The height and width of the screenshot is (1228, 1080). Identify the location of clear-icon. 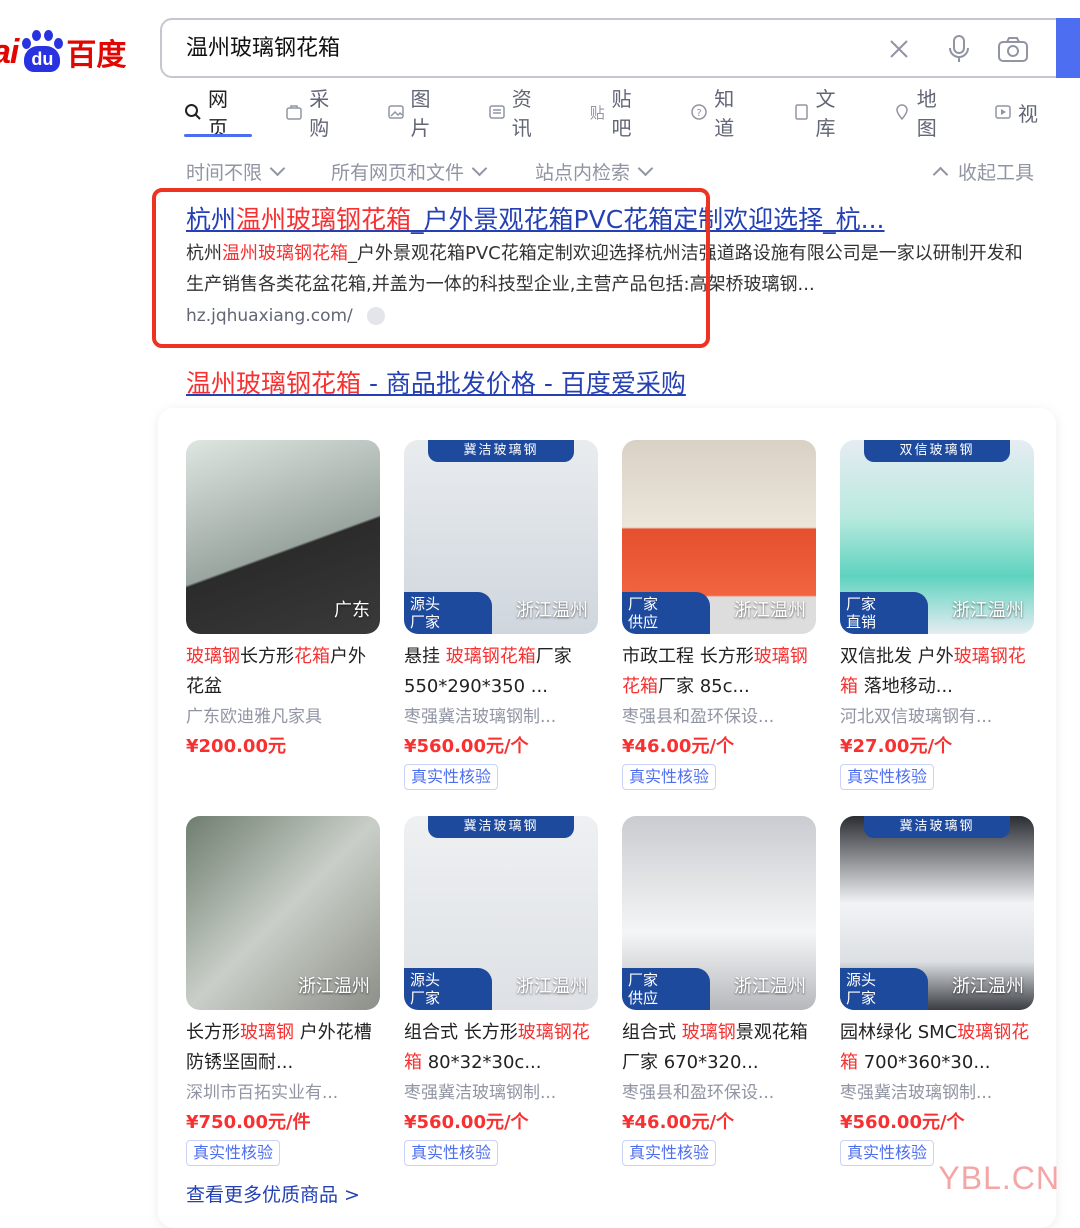
(899, 49).